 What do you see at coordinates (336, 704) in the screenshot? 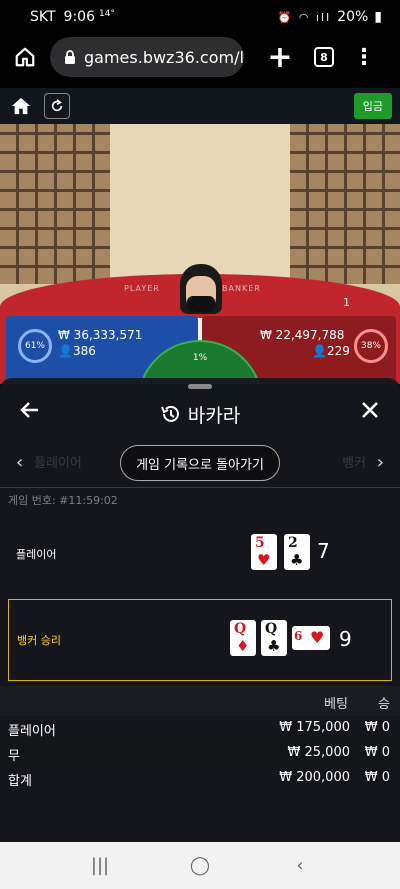
I see `column-bet: 베팅` at bounding box center [336, 704].